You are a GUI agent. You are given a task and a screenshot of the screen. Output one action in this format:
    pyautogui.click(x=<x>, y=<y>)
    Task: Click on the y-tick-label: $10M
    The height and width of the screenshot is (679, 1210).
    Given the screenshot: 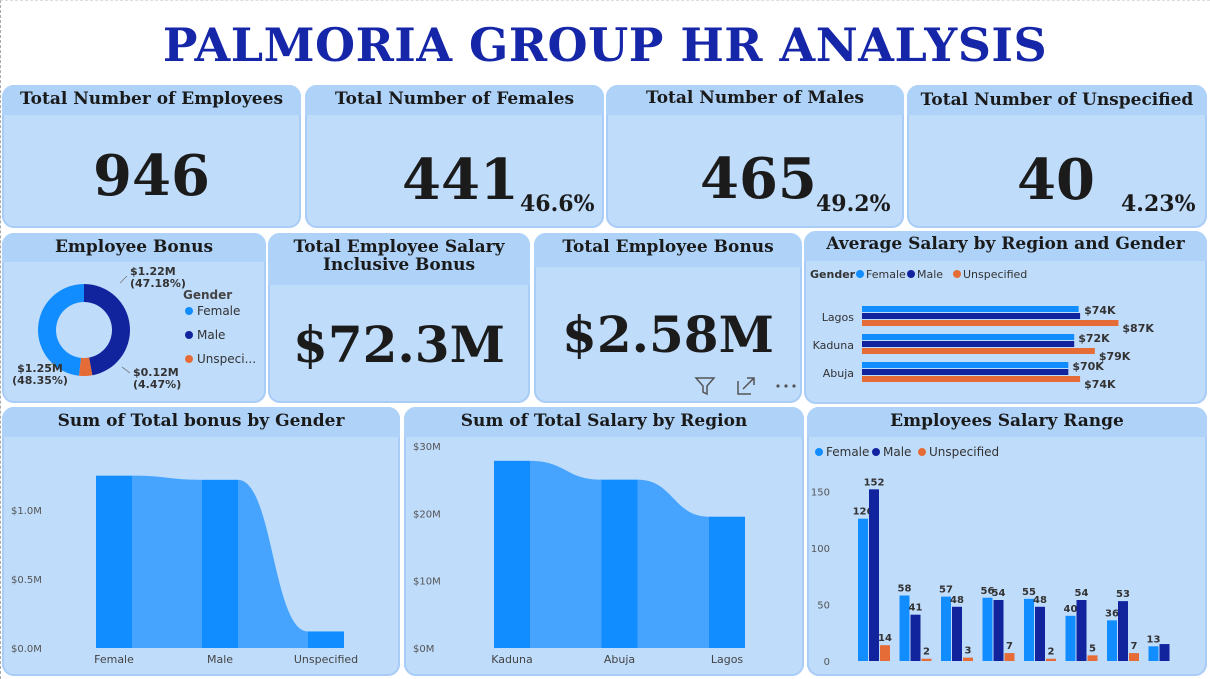 What is the action you would take?
    pyautogui.click(x=427, y=582)
    